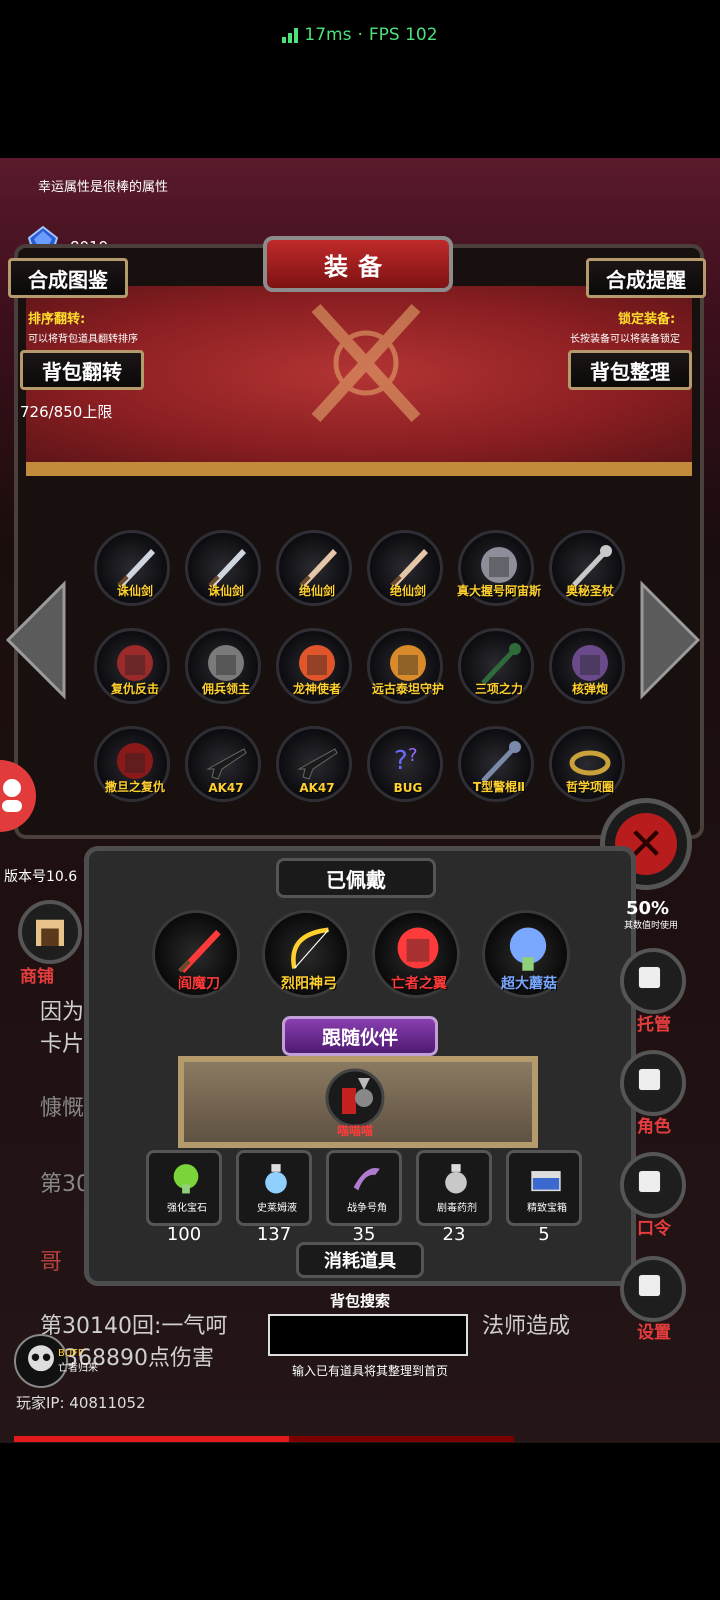 Image resolution: width=720 pixels, height=1600 pixels. I want to click on inventory-item: 核弹炮, so click(587, 666).